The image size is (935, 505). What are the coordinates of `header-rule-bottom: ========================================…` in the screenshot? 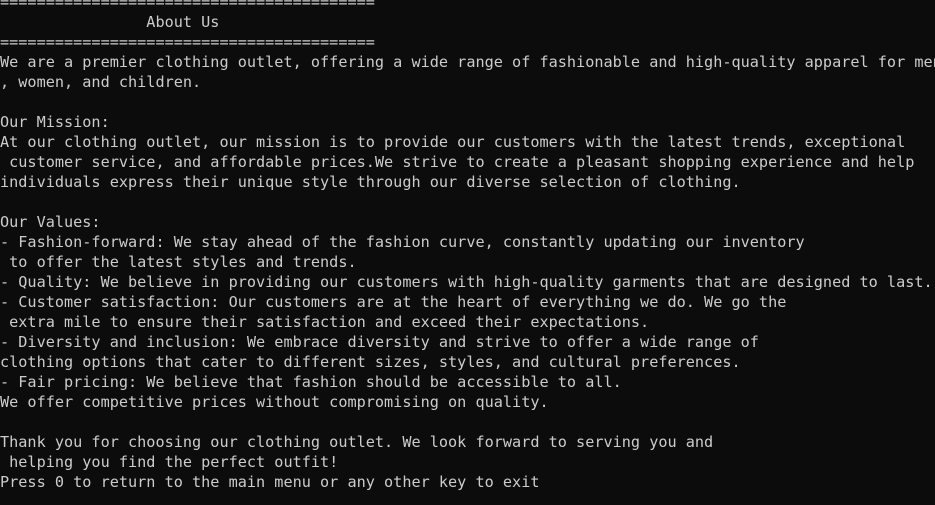 It's located at (187, 42).